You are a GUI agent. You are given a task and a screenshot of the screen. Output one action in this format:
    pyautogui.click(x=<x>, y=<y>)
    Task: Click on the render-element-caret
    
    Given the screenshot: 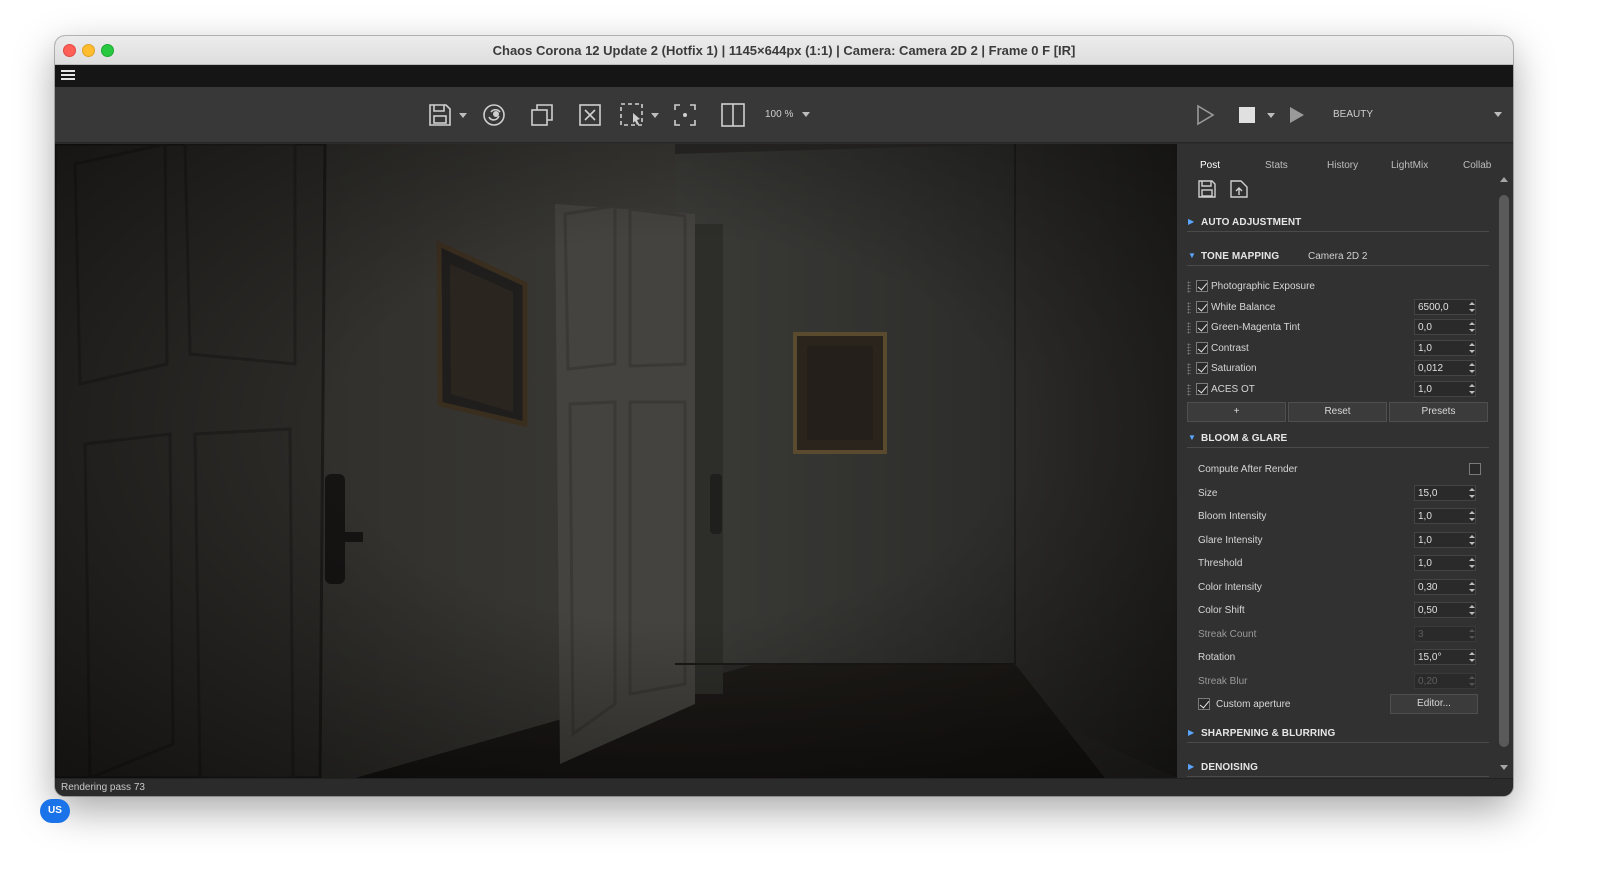 What is the action you would take?
    pyautogui.click(x=1498, y=114)
    